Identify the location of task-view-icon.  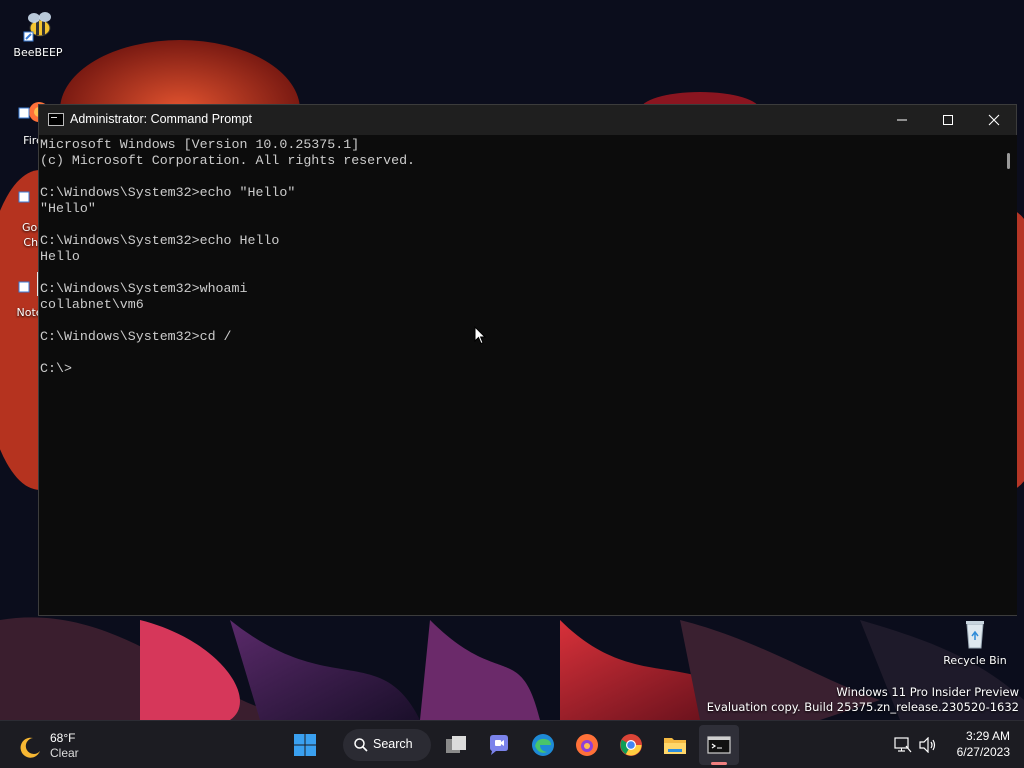
(456, 744).